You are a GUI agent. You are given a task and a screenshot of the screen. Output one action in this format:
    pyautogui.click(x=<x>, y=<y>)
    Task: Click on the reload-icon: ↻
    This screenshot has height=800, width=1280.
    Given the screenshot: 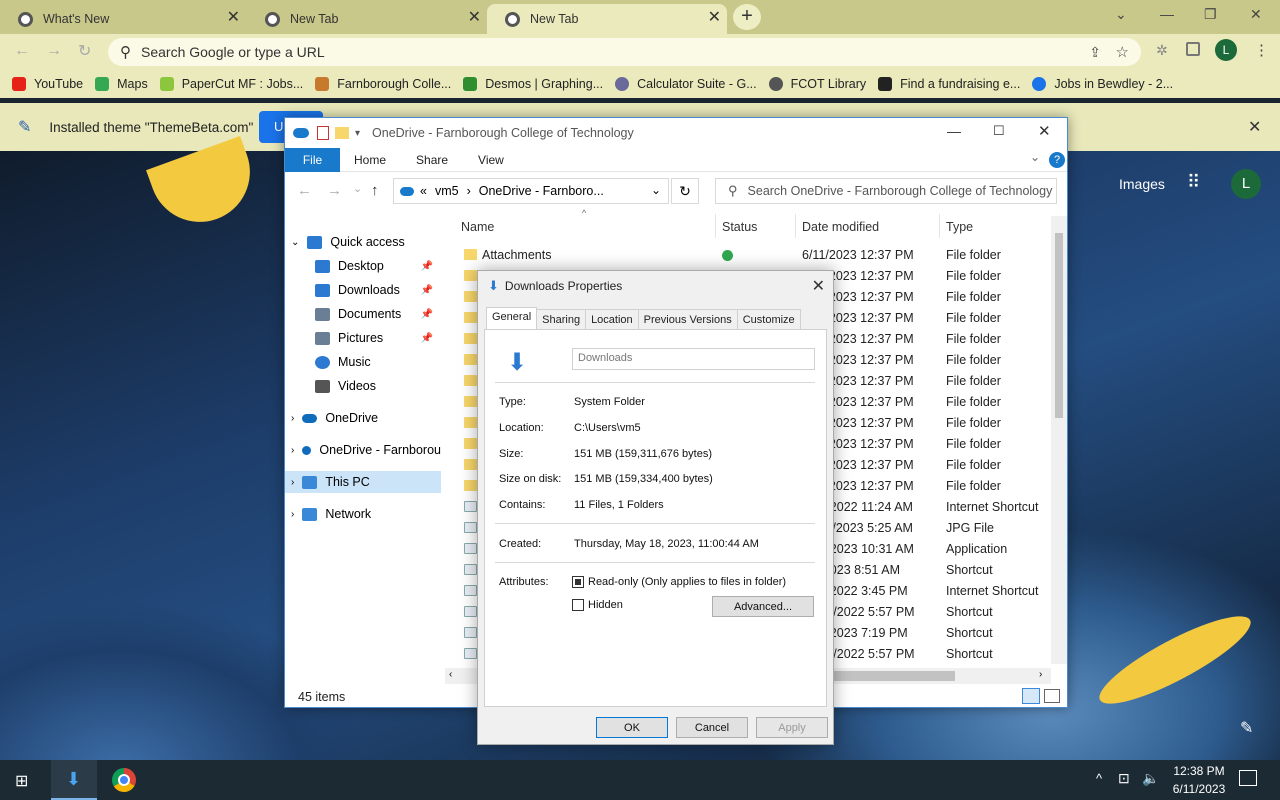 What is the action you would take?
    pyautogui.click(x=84, y=51)
    